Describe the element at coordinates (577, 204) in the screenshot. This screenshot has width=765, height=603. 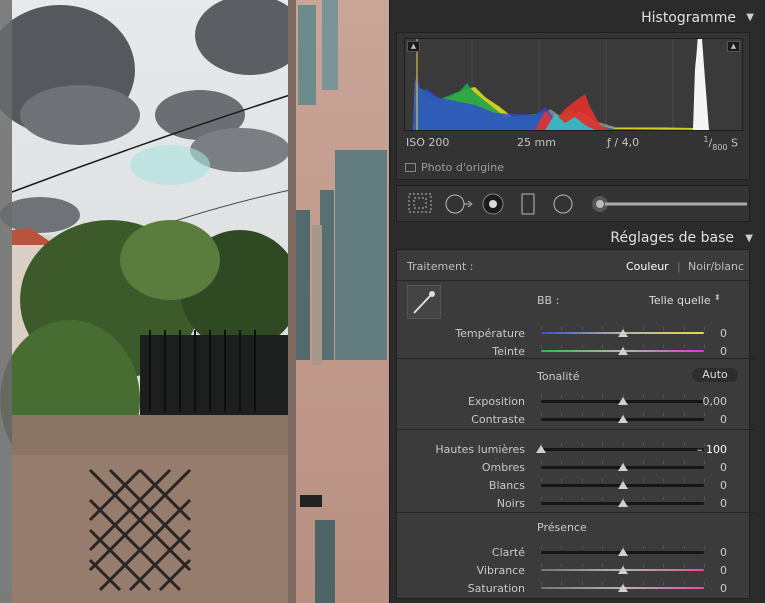
I see `tool-icons` at that location.